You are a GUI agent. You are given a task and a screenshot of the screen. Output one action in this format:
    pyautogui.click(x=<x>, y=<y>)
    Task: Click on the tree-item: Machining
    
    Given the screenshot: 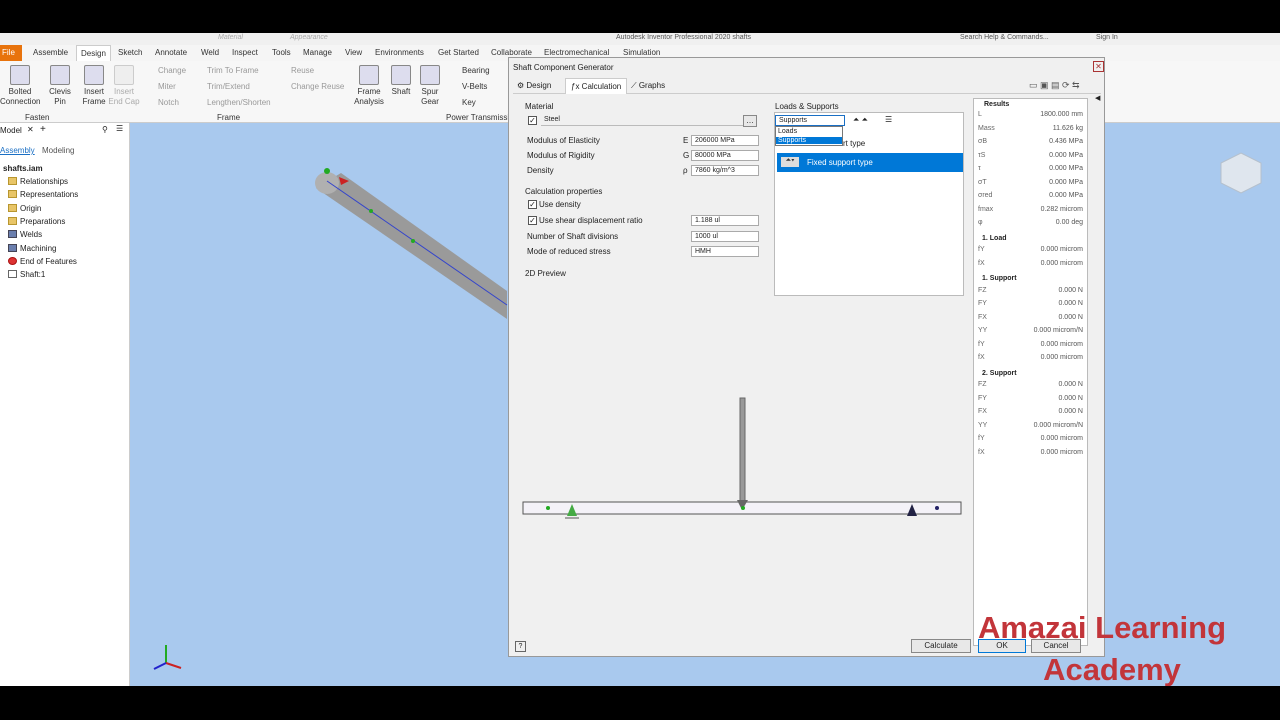 What is the action you would take?
    pyautogui.click(x=32, y=248)
    